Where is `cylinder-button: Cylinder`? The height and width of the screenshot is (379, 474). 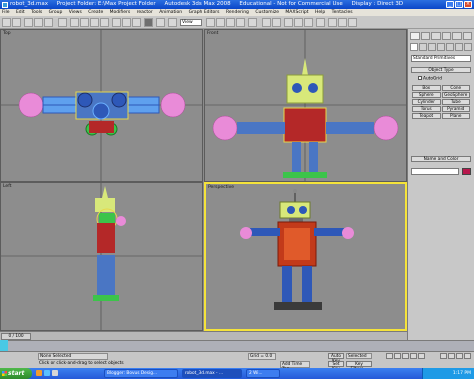
cylinder-button: Cylinder is located at coordinates (426, 102).